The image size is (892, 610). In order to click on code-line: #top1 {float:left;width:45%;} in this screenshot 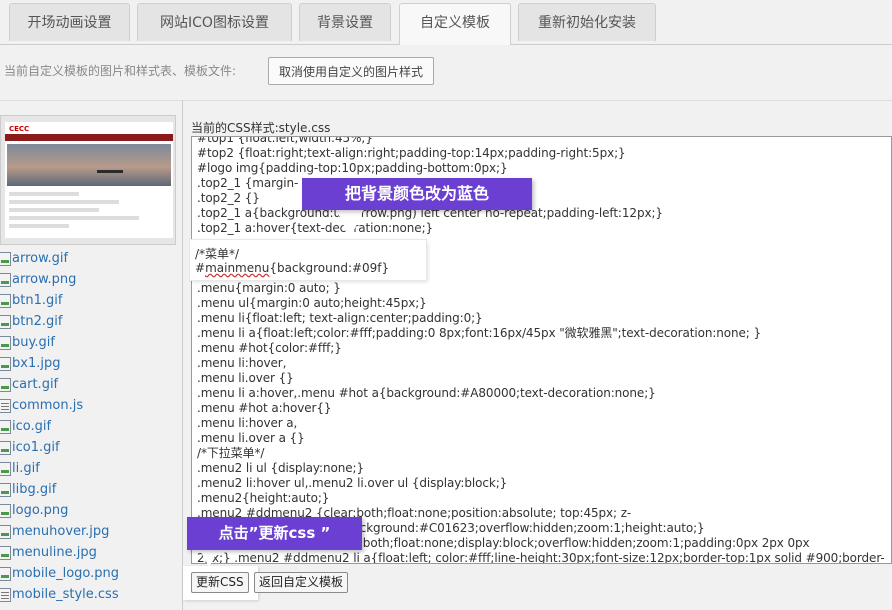, I will do `click(285, 140)`.